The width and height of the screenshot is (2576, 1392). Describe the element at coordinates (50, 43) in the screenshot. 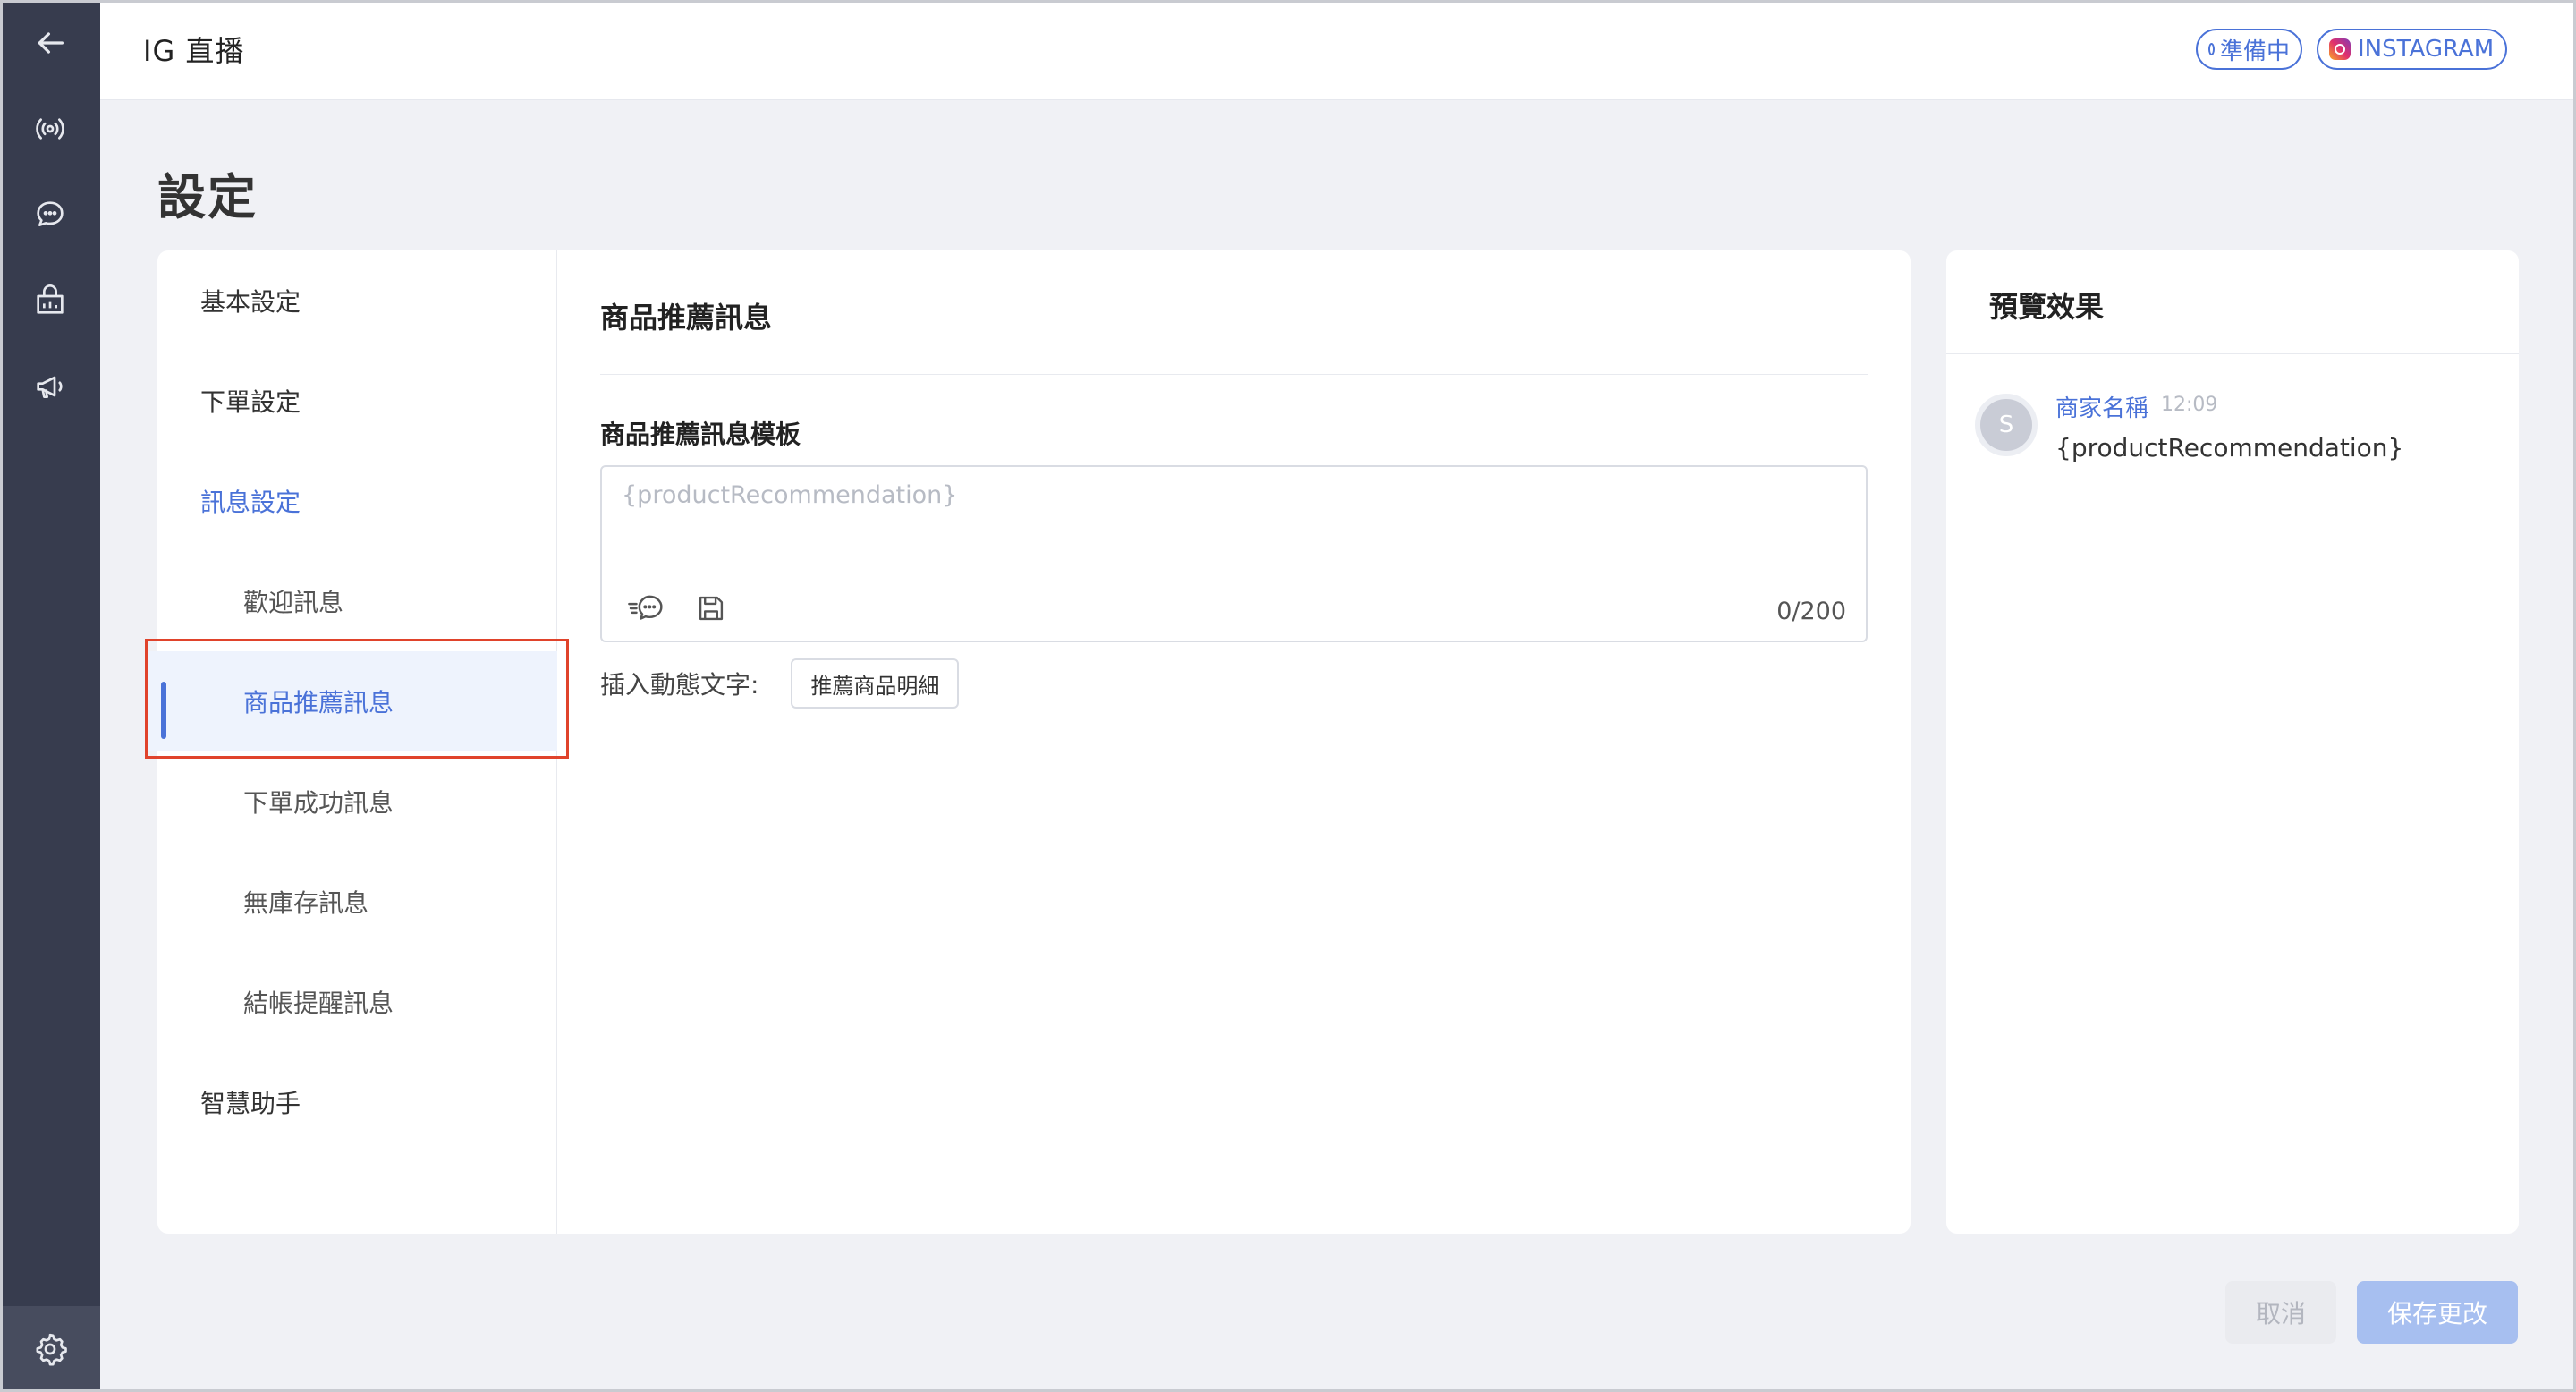

I see `back-arrow-icon` at that location.